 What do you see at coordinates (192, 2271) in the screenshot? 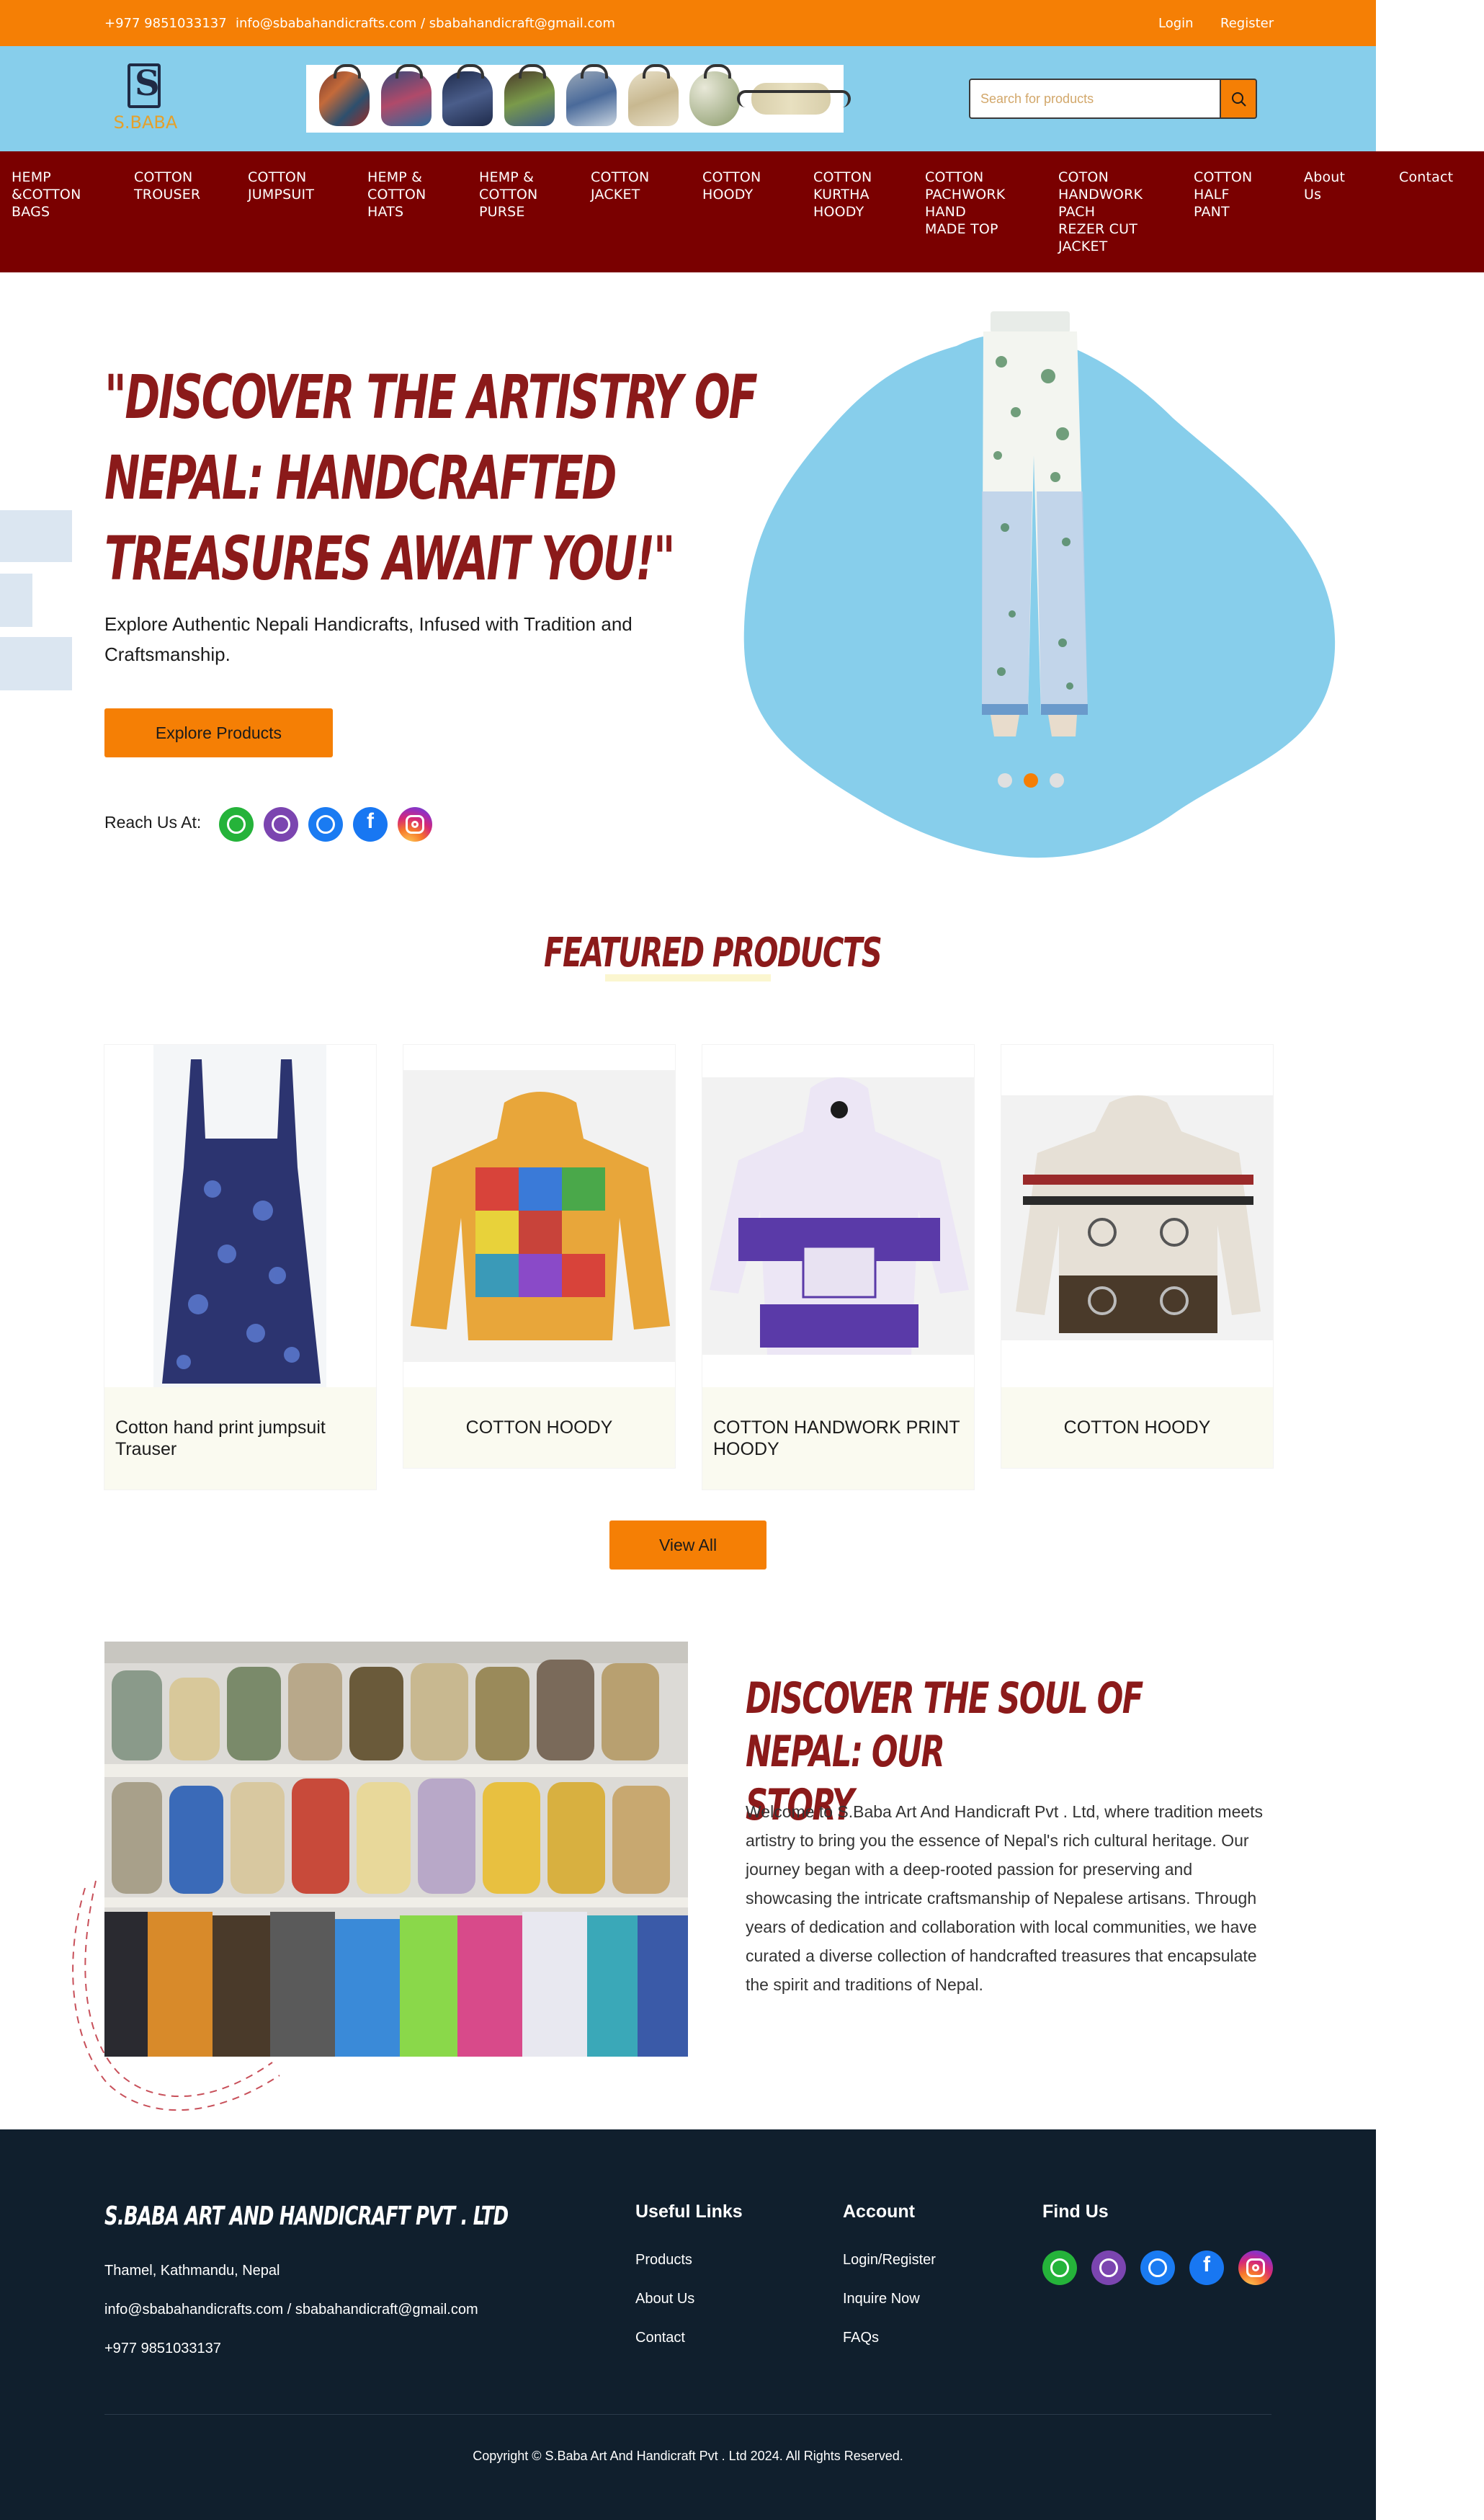
I see `footer-address: Thamel, Kathmandu, Nepal` at bounding box center [192, 2271].